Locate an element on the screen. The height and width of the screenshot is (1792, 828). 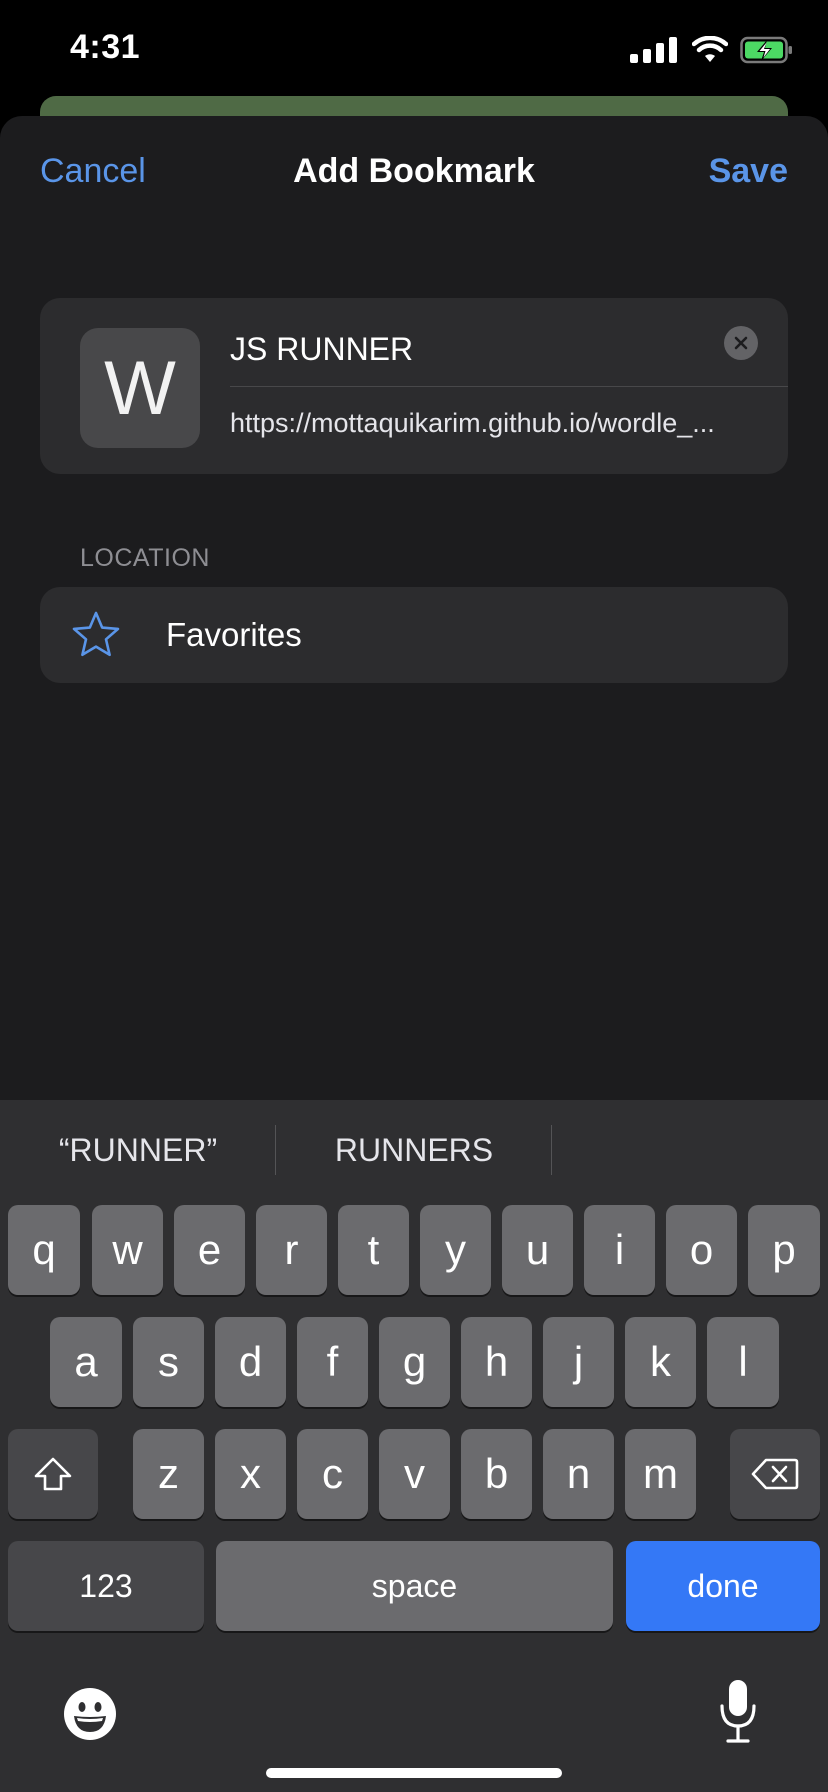
key-t: t is located at coordinates (373, 1250).